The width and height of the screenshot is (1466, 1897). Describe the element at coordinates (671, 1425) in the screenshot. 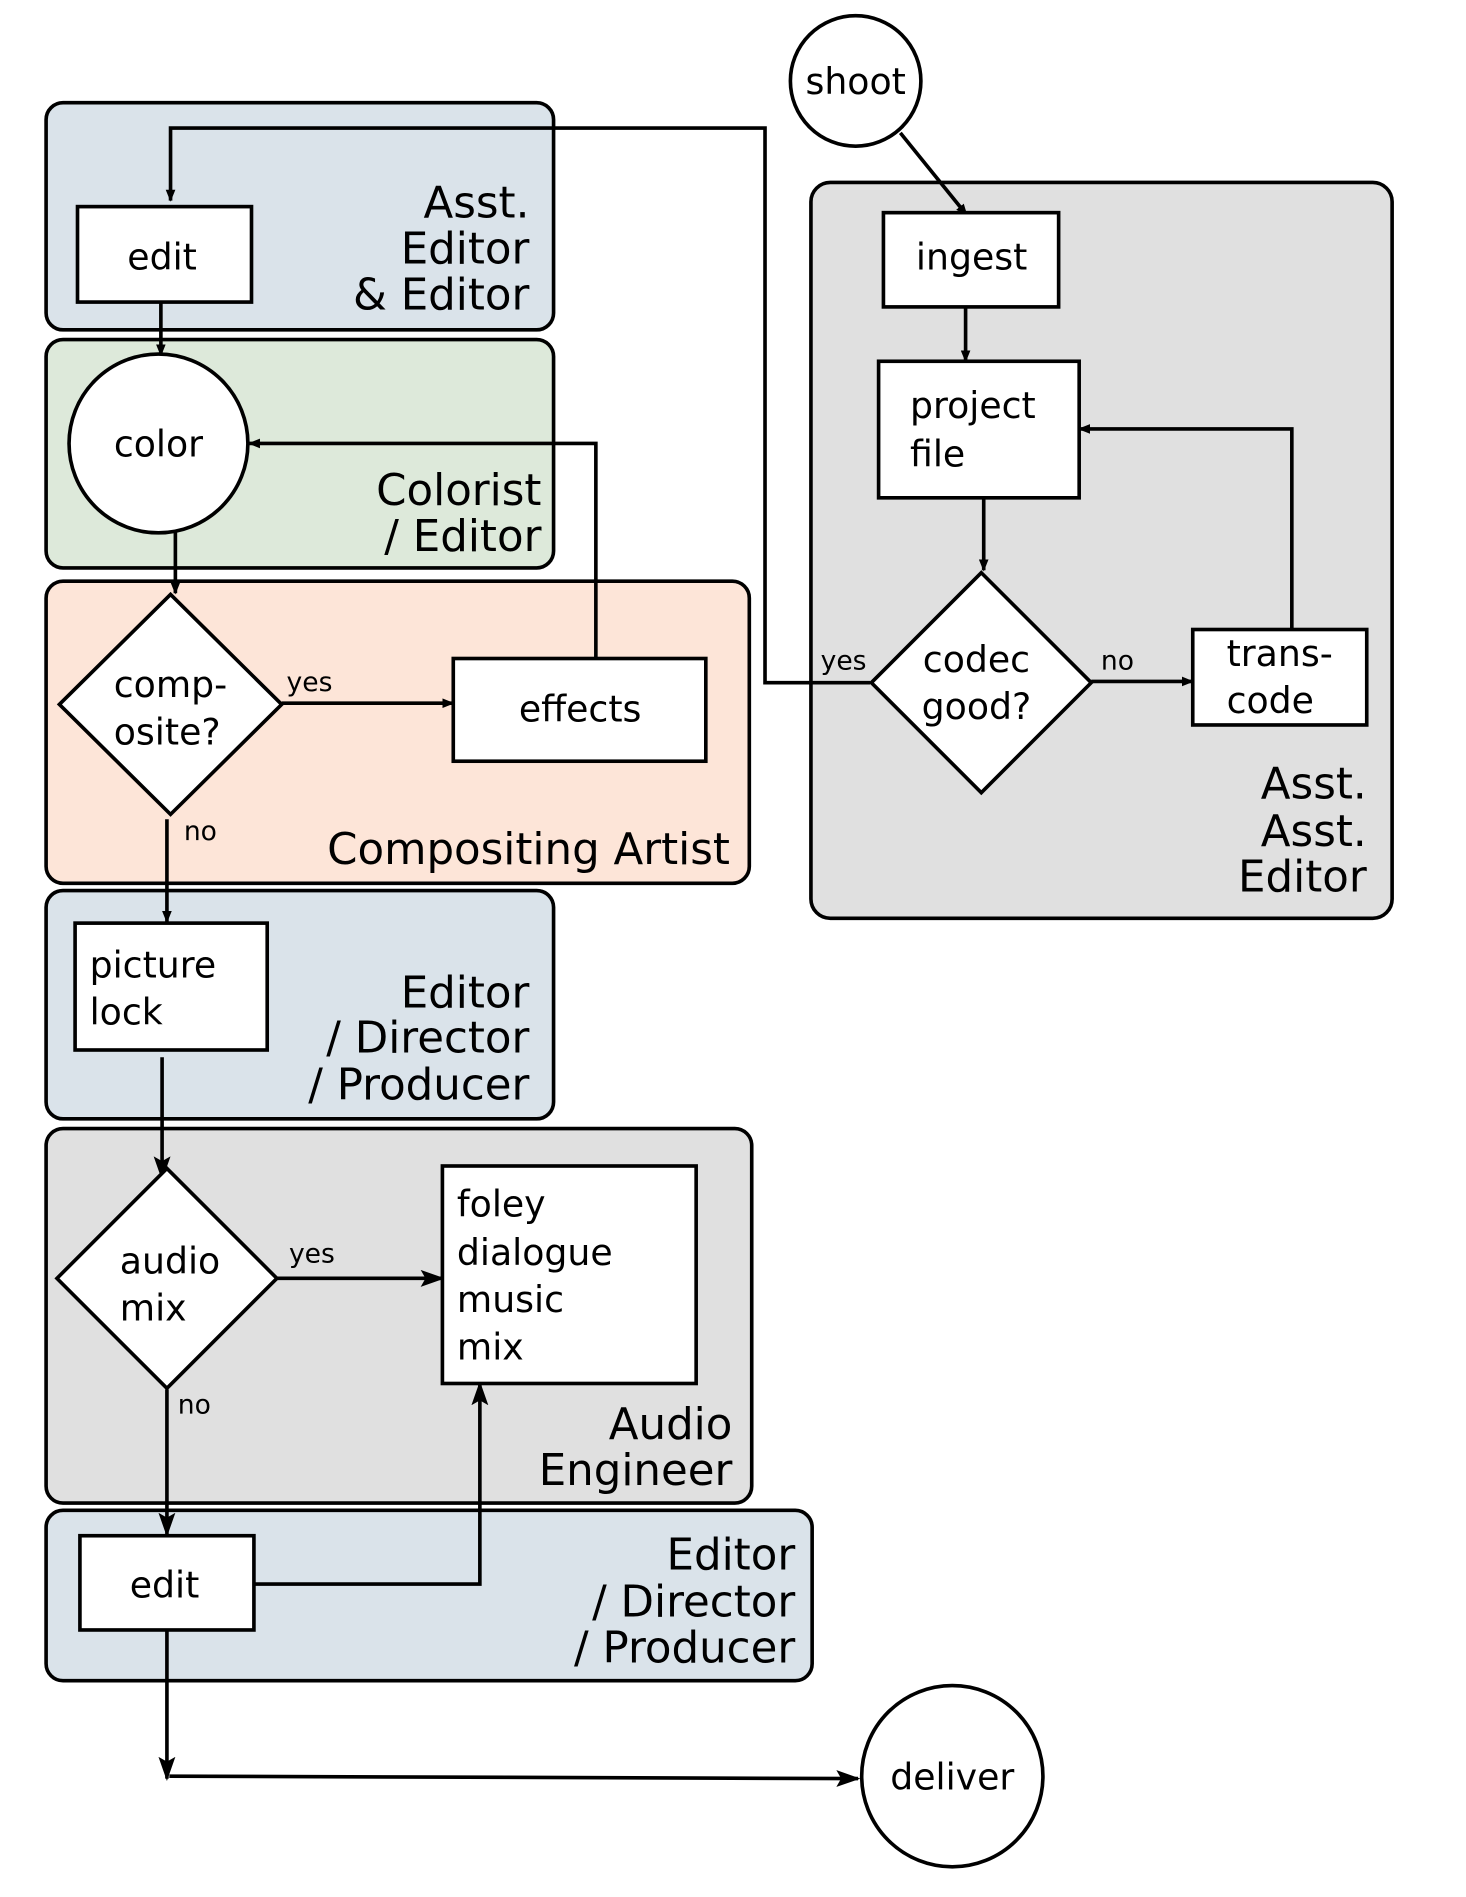

I see `lane-label: Audio` at that location.